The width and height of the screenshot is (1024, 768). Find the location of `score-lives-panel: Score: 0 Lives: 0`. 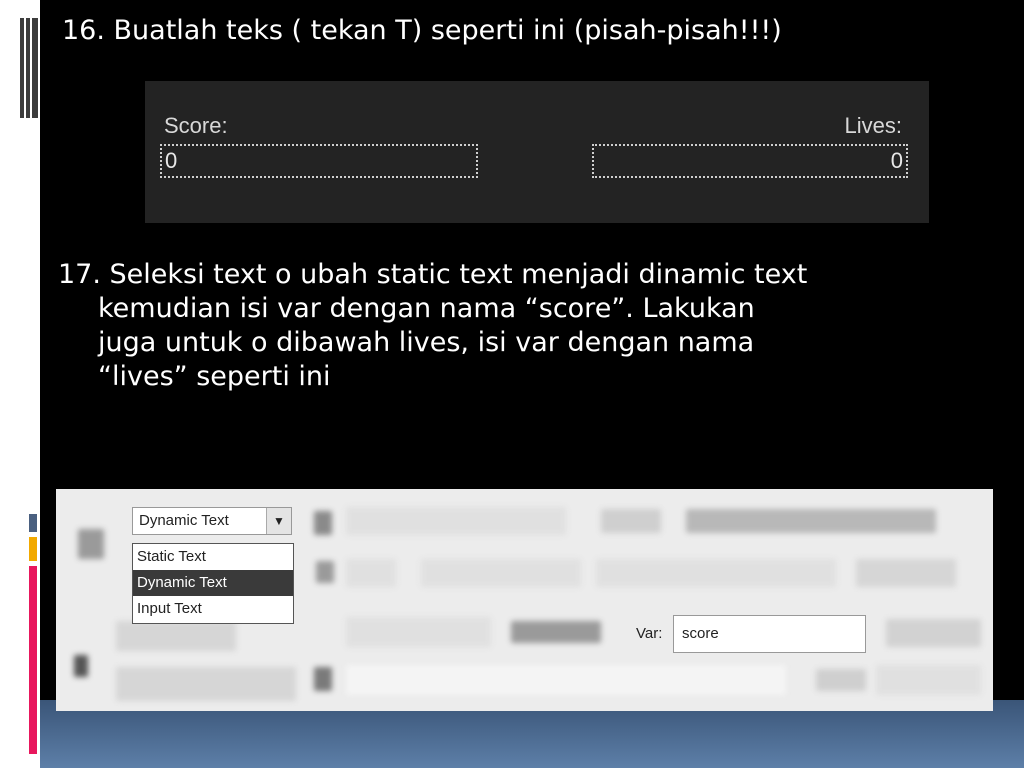

score-lives-panel: Score: 0 Lives: 0 is located at coordinates (537, 152).